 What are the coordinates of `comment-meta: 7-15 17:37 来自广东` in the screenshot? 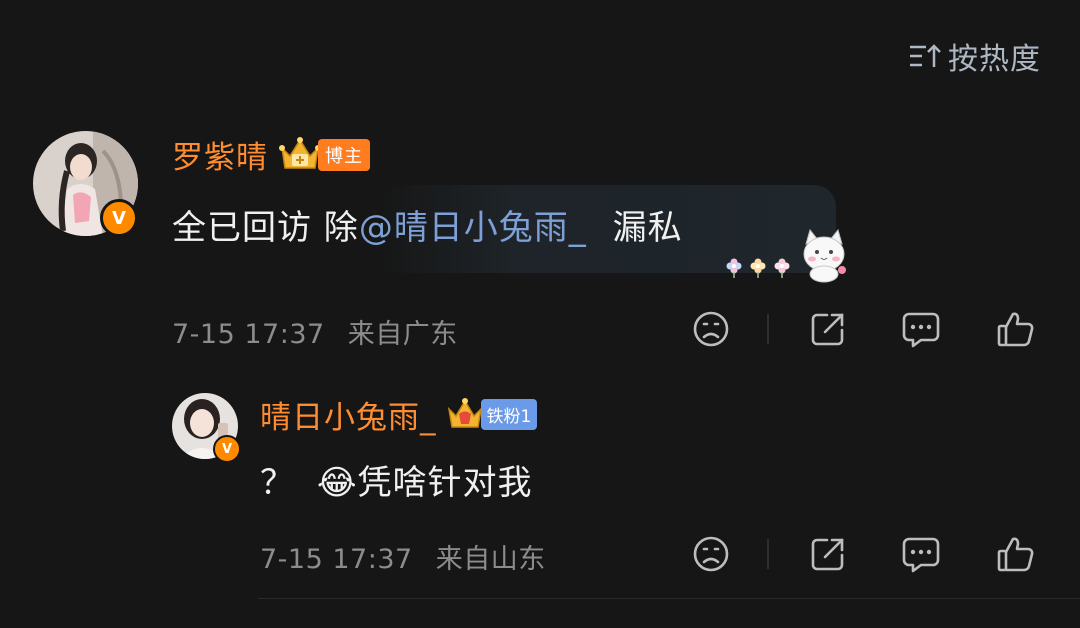 It's located at (315, 331).